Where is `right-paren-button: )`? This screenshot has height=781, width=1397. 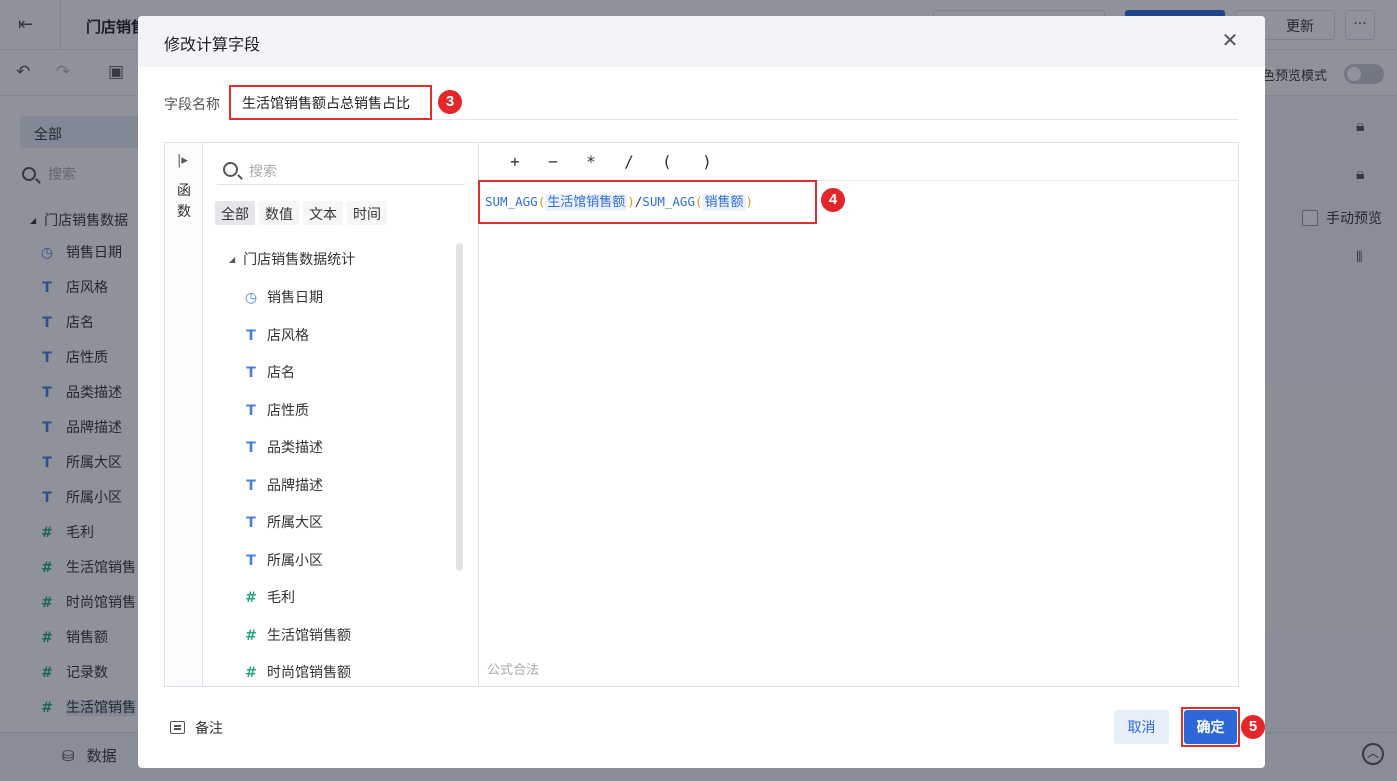
right-paren-button: ) is located at coordinates (707, 161).